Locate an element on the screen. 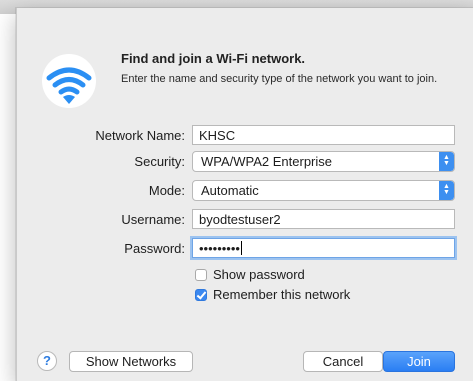  mode-select: Automatic ▲ ▼ is located at coordinates (323, 190).